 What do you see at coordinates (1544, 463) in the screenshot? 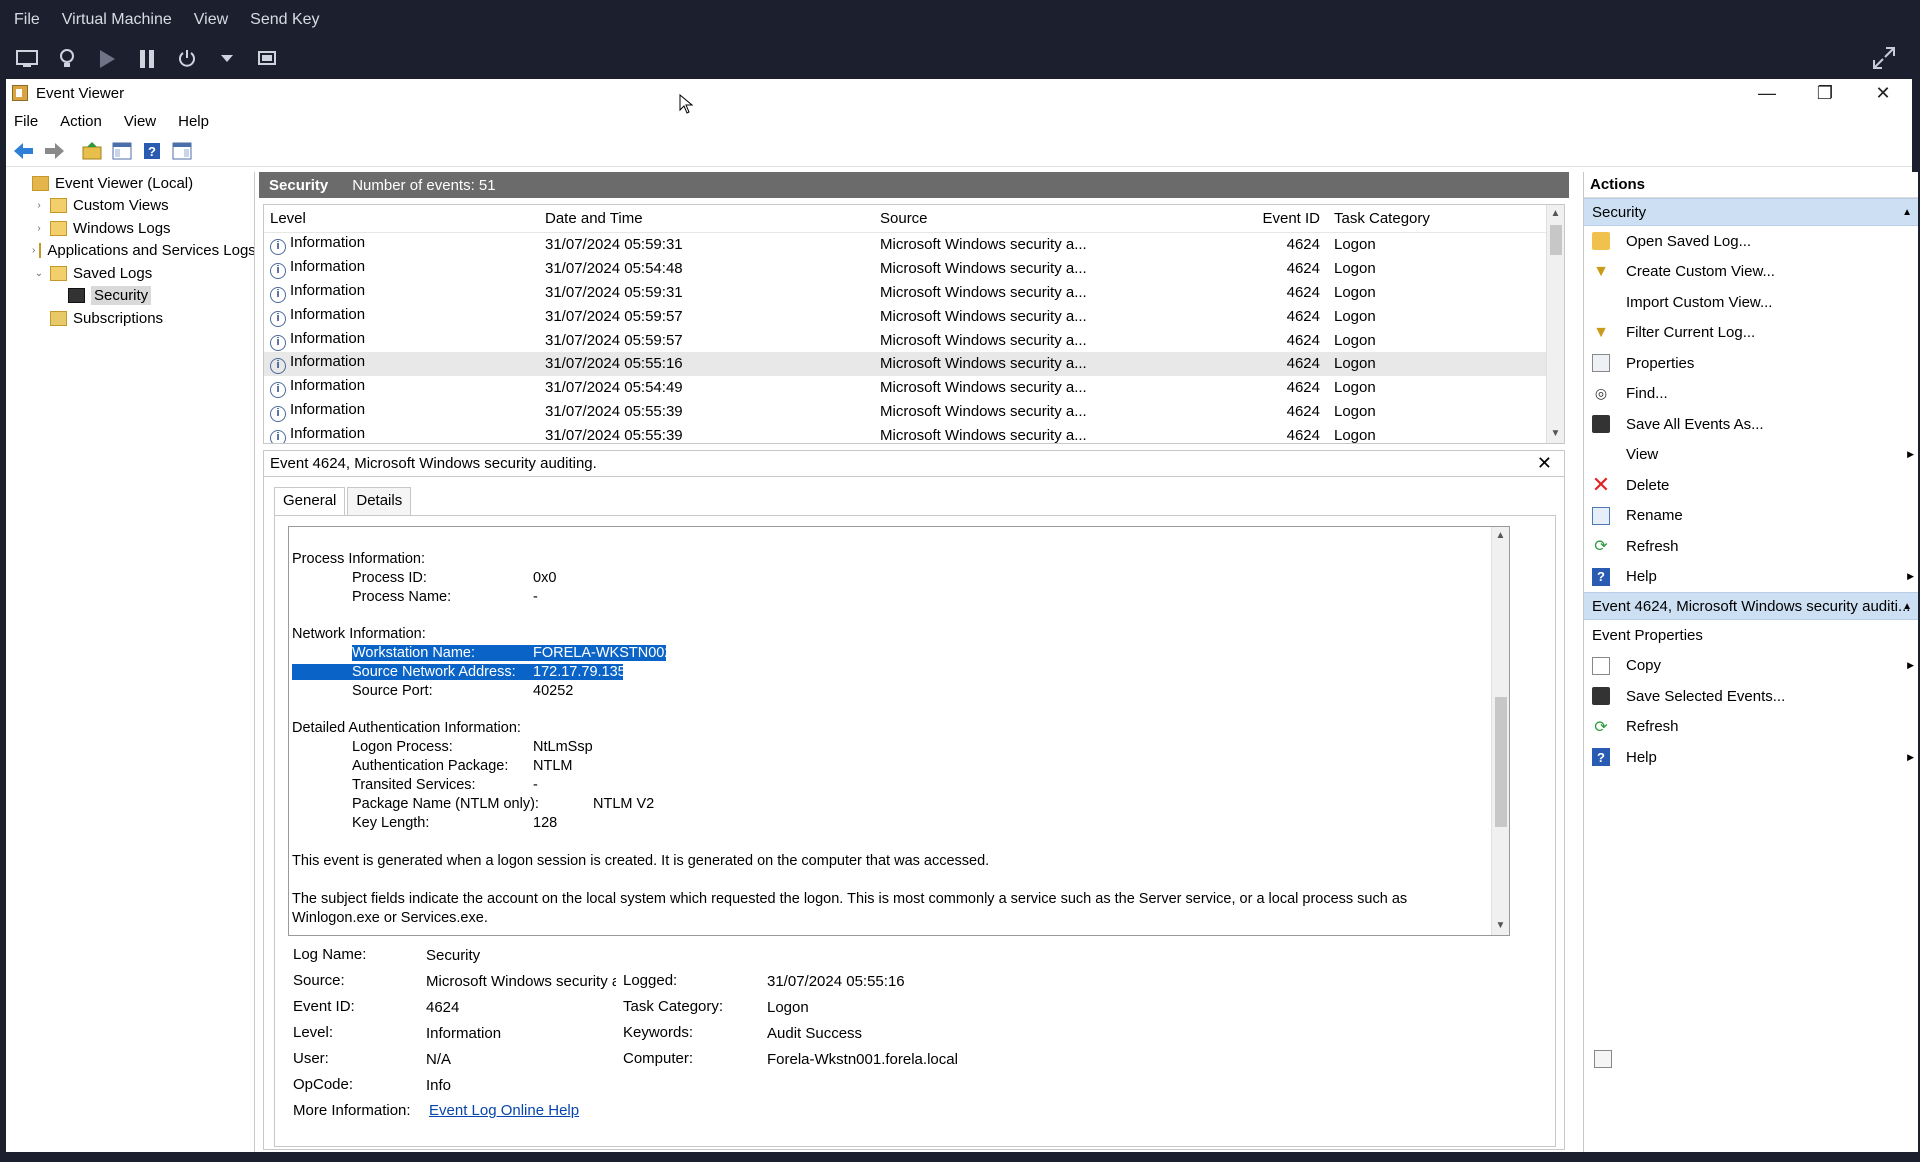
I see `close-icon: ✕` at bounding box center [1544, 463].